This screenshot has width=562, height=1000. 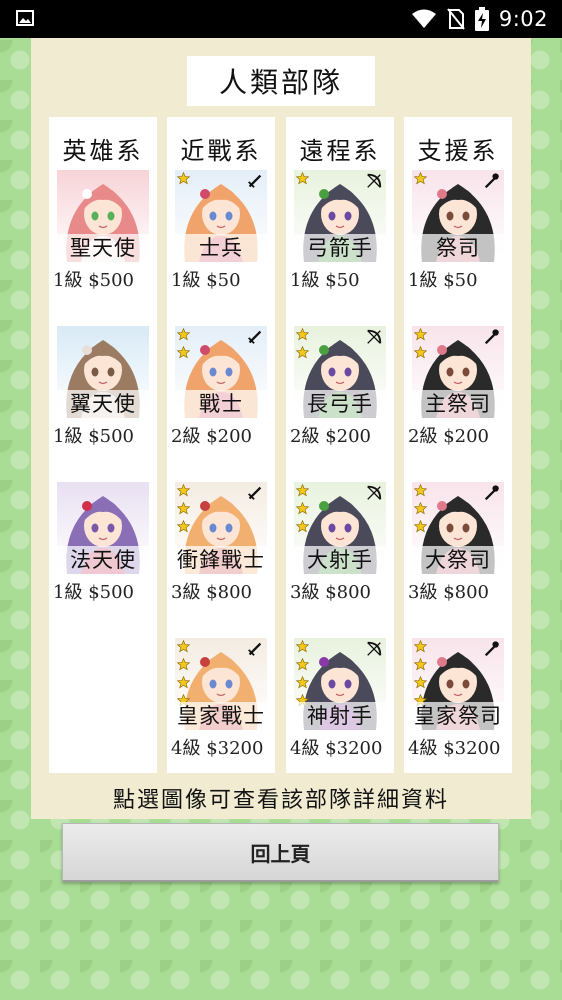 I want to click on unit-card: 大祭司 3級 $800, so click(x=458, y=543).